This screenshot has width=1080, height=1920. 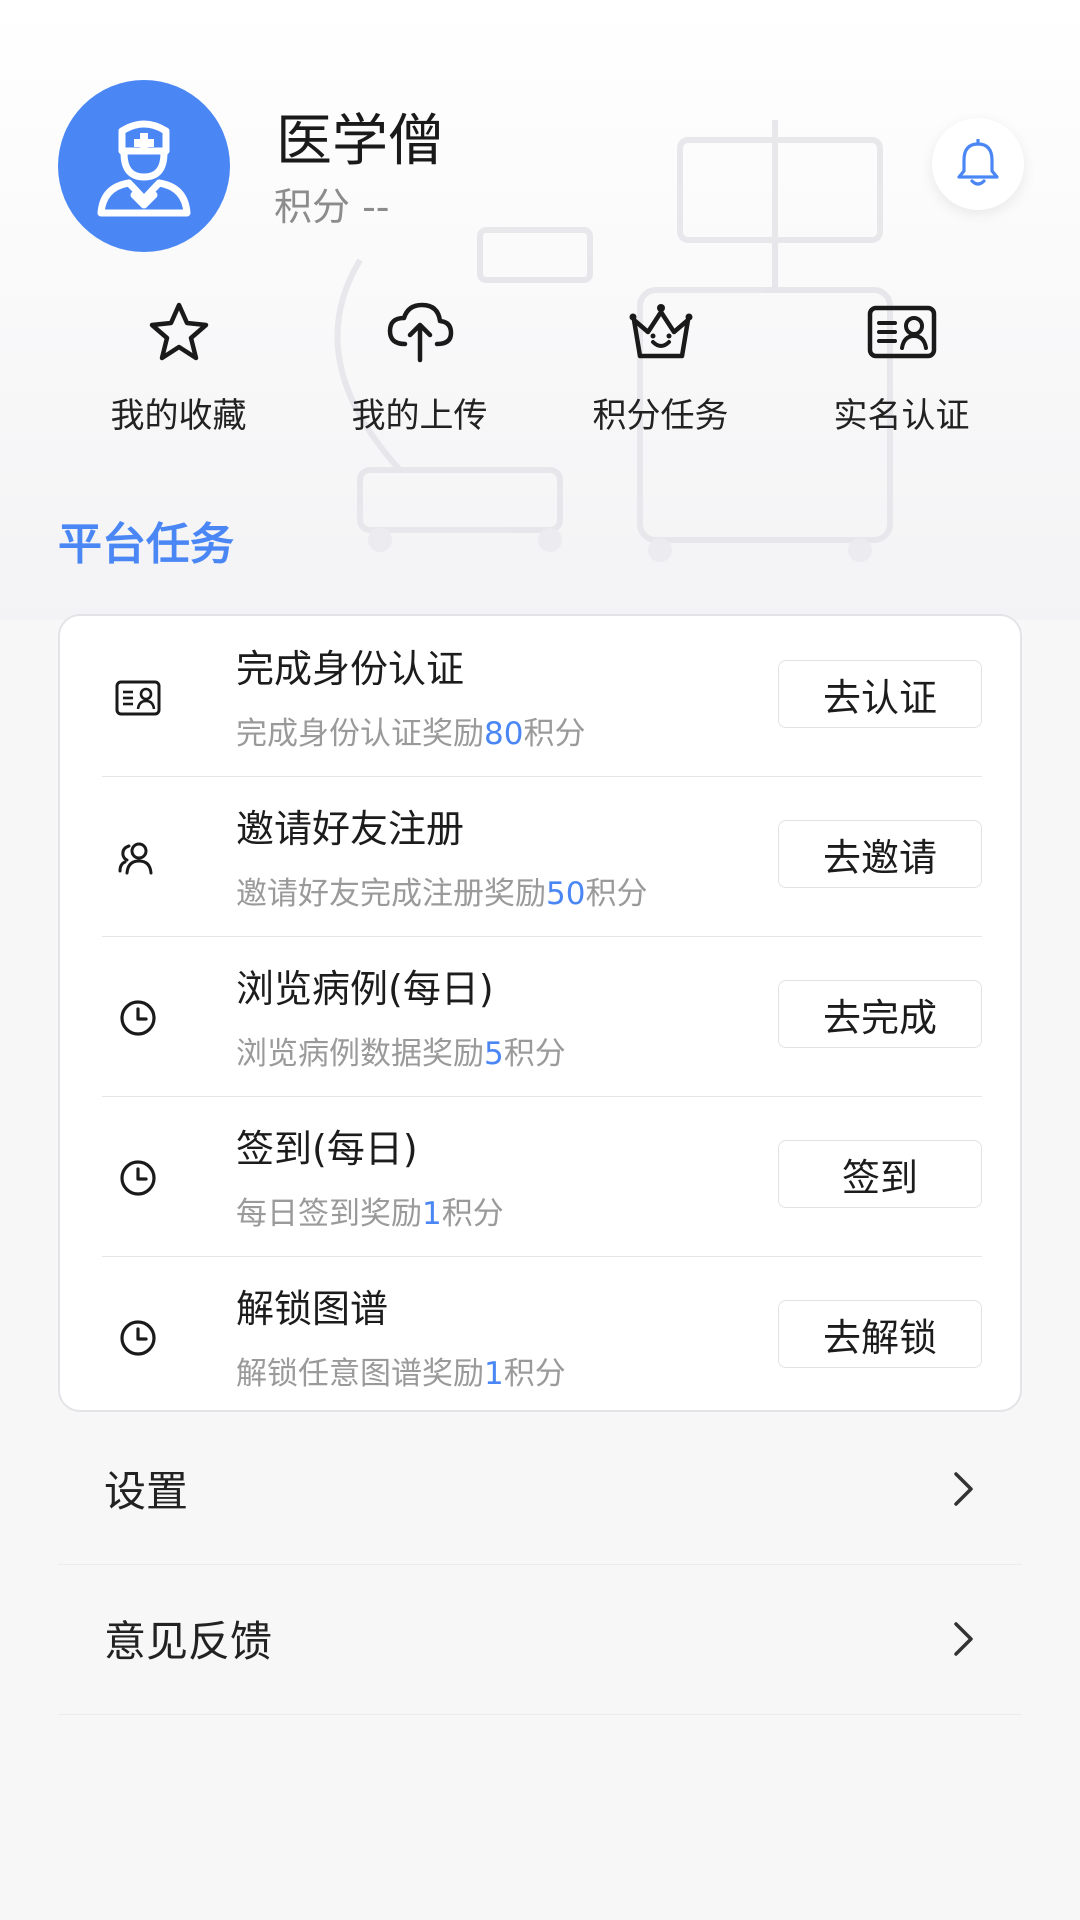 What do you see at coordinates (312, 1309) in the screenshot?
I see `task-title: 解锁图谱` at bounding box center [312, 1309].